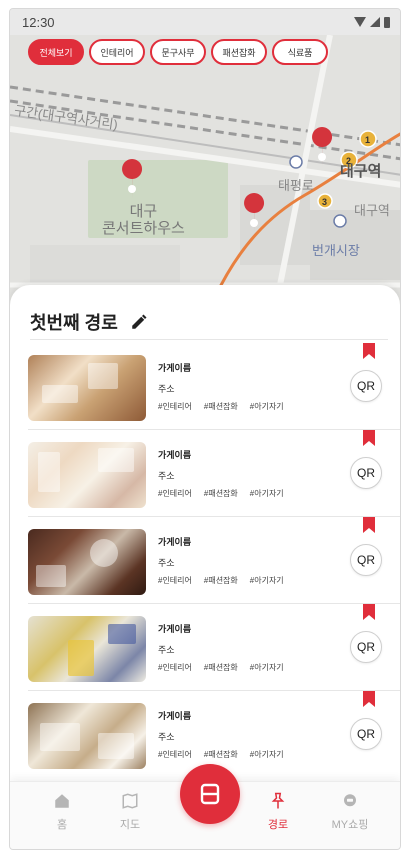 This screenshot has height=855, width=408. Describe the element at coordinates (349, 161) in the screenshot. I see `map-marker-2: 2` at that location.